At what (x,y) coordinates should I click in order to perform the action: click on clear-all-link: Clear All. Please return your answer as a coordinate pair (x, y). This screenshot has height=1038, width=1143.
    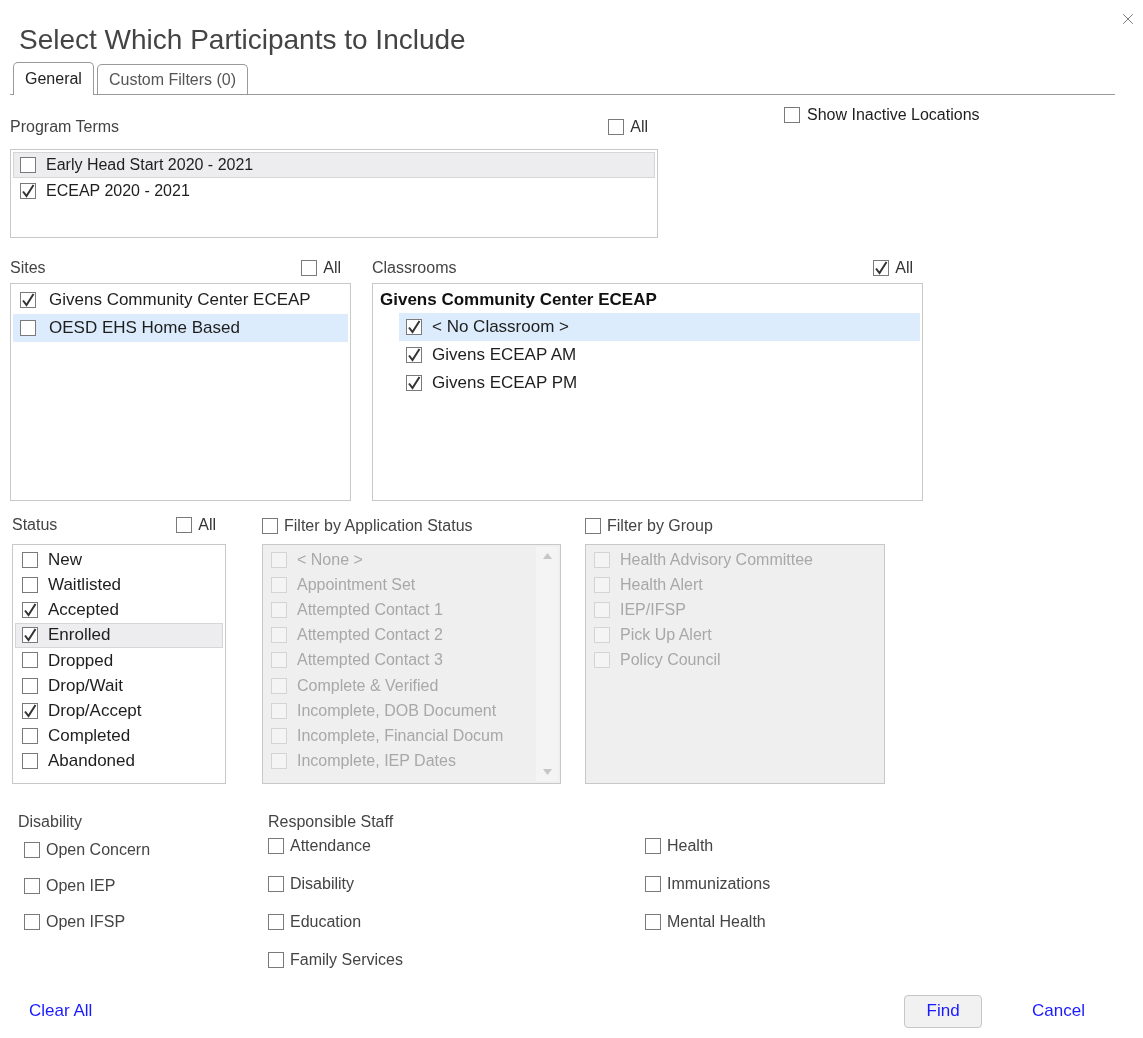
    Looking at the image, I should click on (61, 1011).